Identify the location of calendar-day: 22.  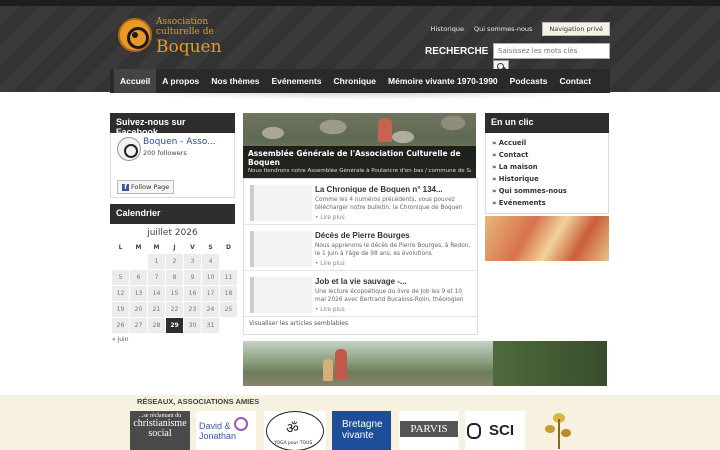
(174, 309).